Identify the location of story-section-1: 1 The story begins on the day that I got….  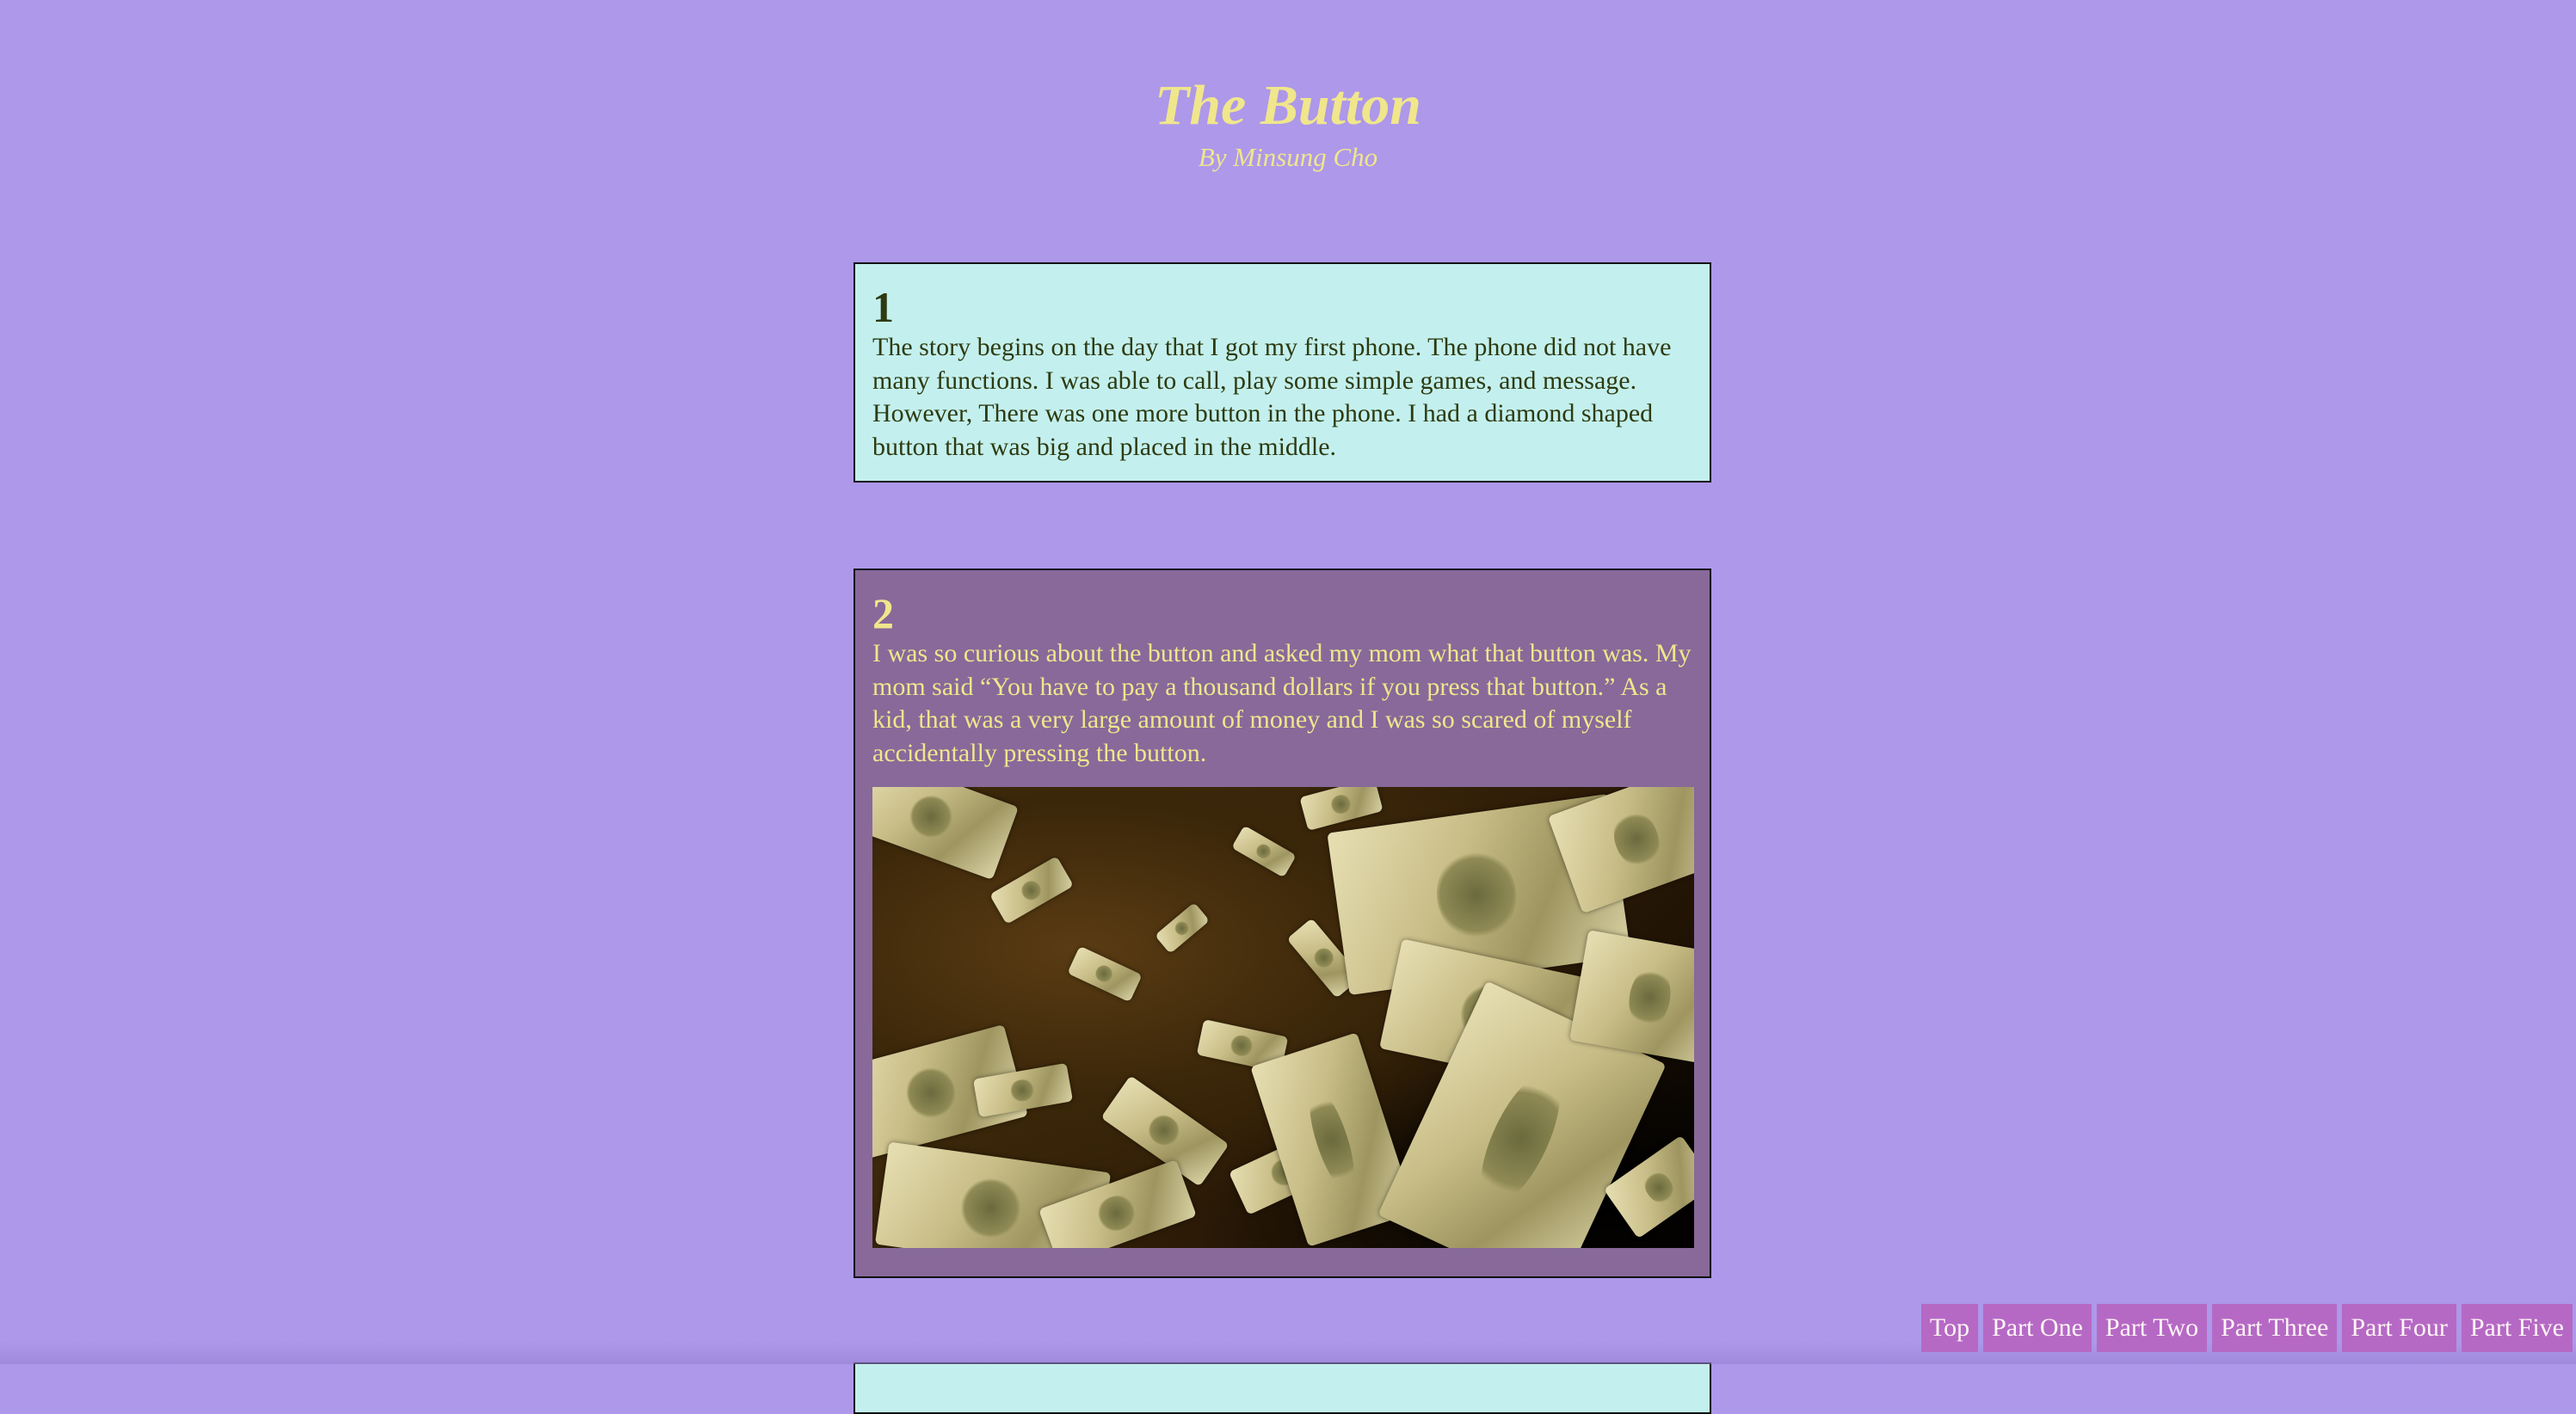
(1282, 372).